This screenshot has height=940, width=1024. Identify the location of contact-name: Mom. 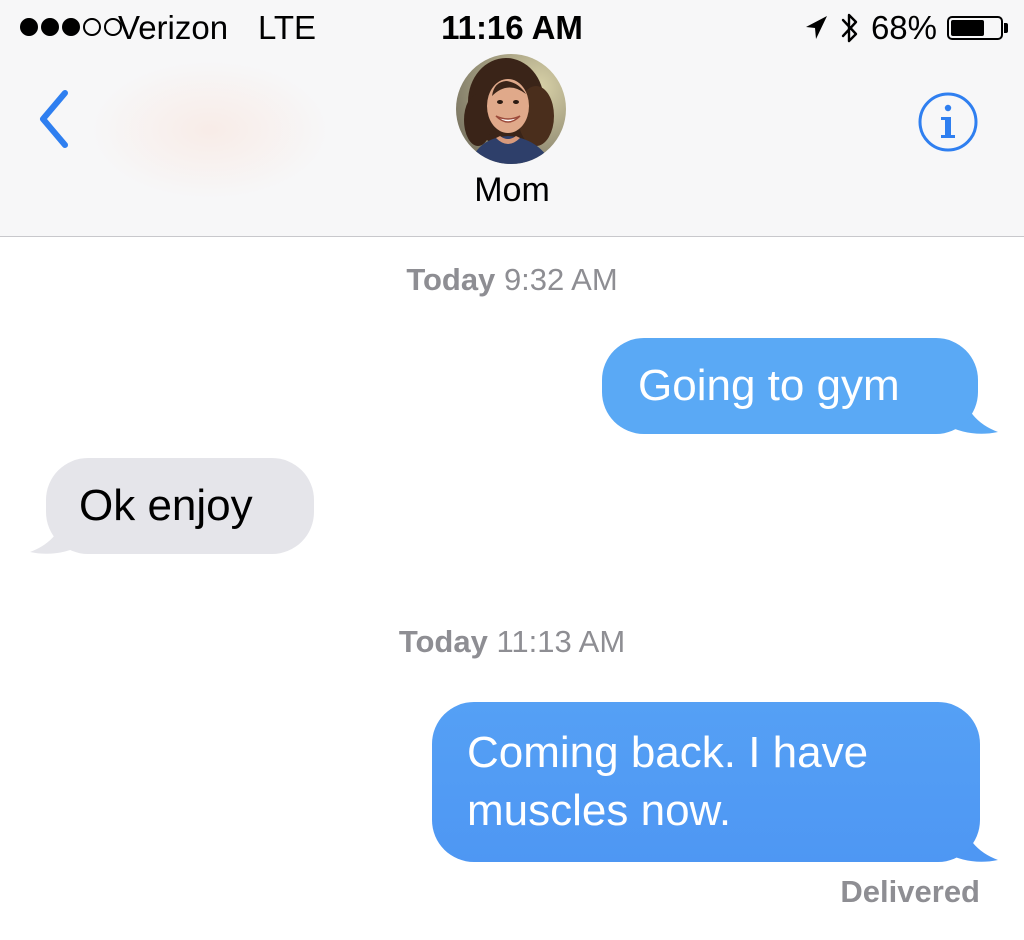
(512, 190).